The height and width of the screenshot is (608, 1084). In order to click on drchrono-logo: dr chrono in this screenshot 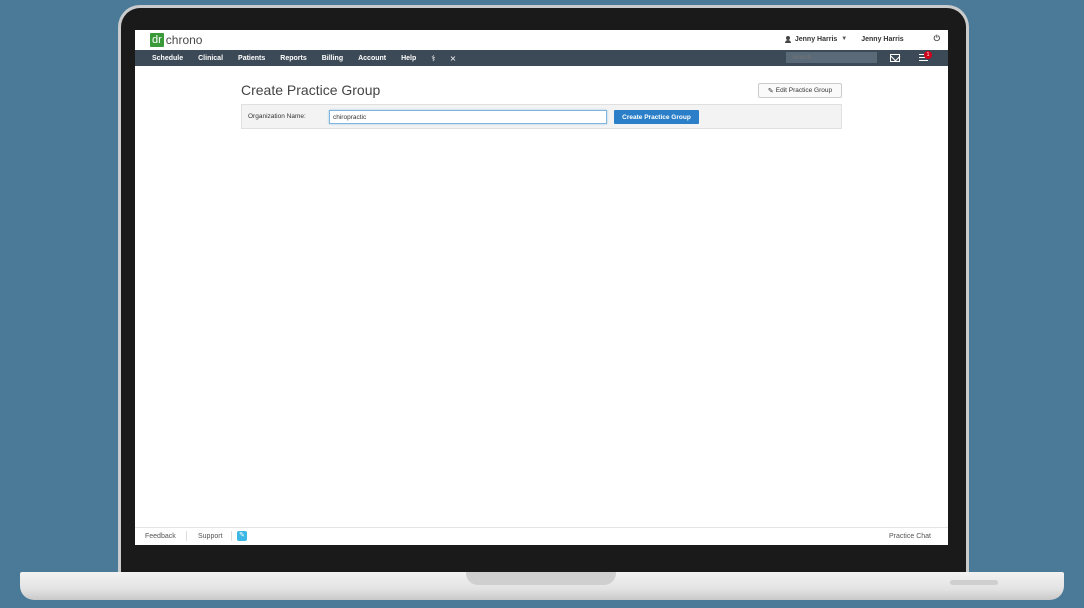, I will do `click(176, 40)`.